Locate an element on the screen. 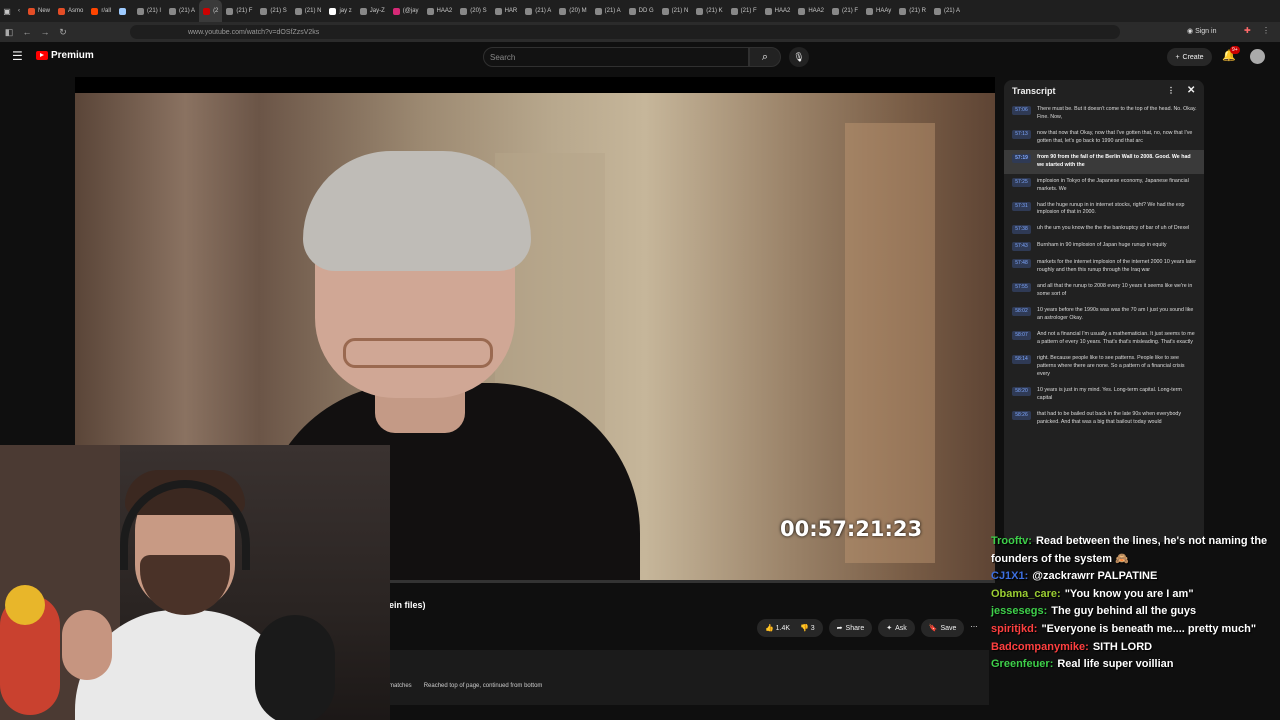 Image resolution: width=1280 pixels, height=720 pixels. tab-label: Jay-Z is located at coordinates (377, 11).